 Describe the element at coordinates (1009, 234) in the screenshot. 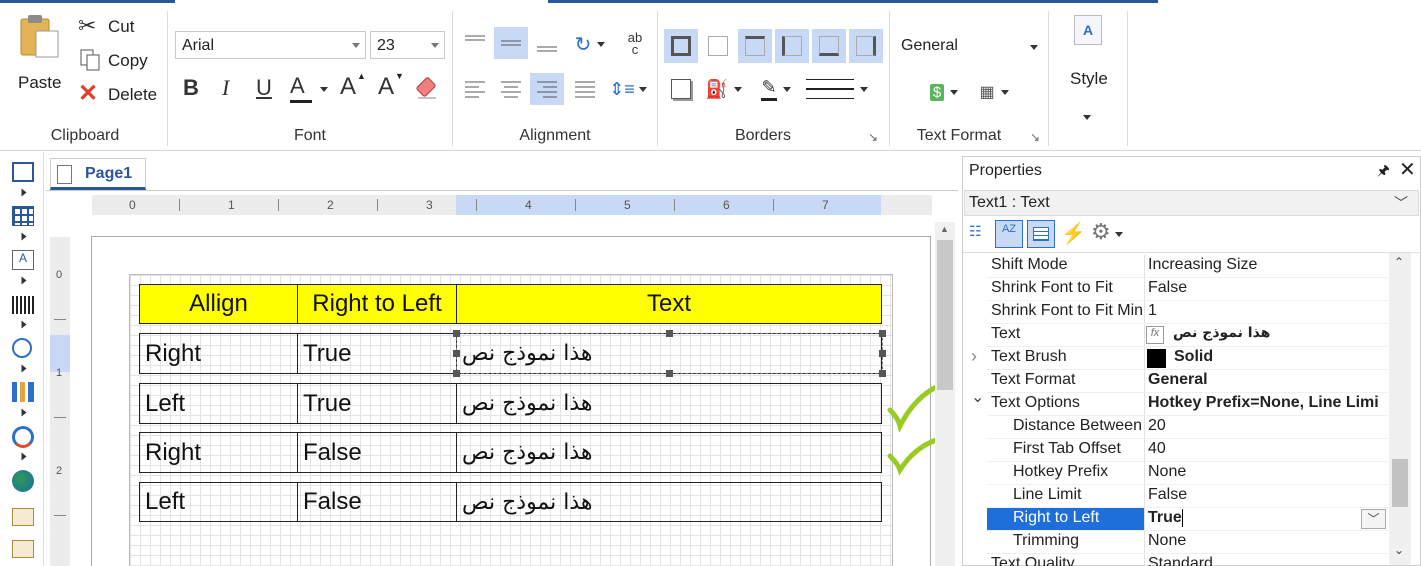

I see `alphabetical-button: AZ` at that location.